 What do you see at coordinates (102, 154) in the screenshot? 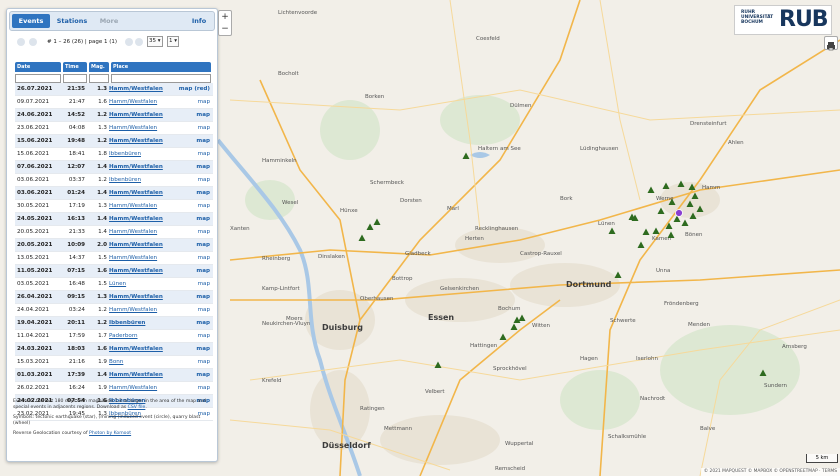
I see `cell-mag: 1.8` at bounding box center [102, 154].